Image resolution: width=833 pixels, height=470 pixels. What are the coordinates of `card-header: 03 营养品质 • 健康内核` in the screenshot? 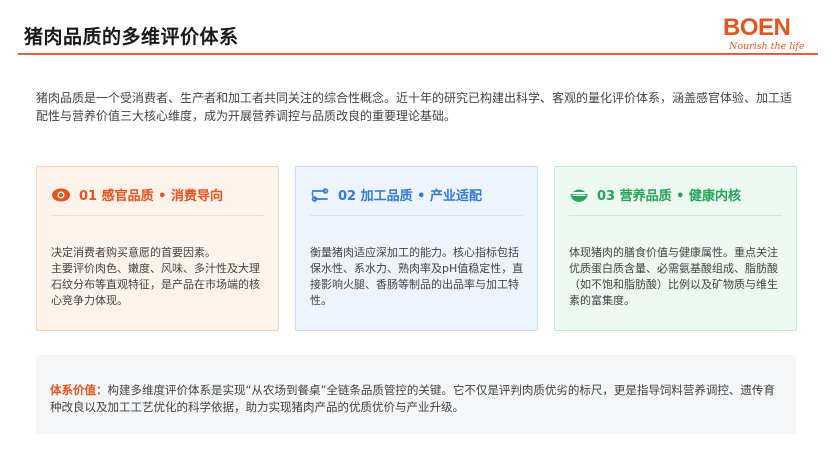 It's located at (655, 194).